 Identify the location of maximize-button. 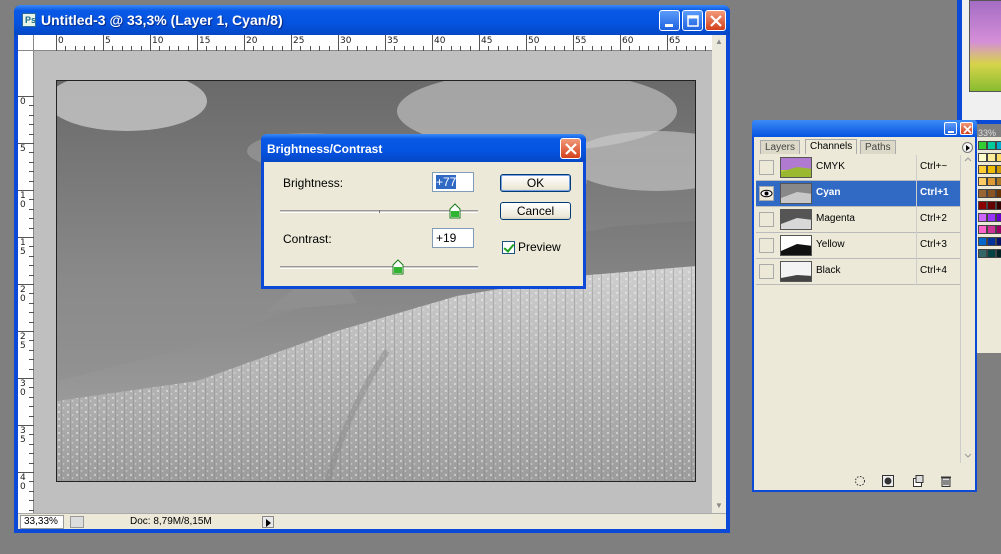
(692, 20).